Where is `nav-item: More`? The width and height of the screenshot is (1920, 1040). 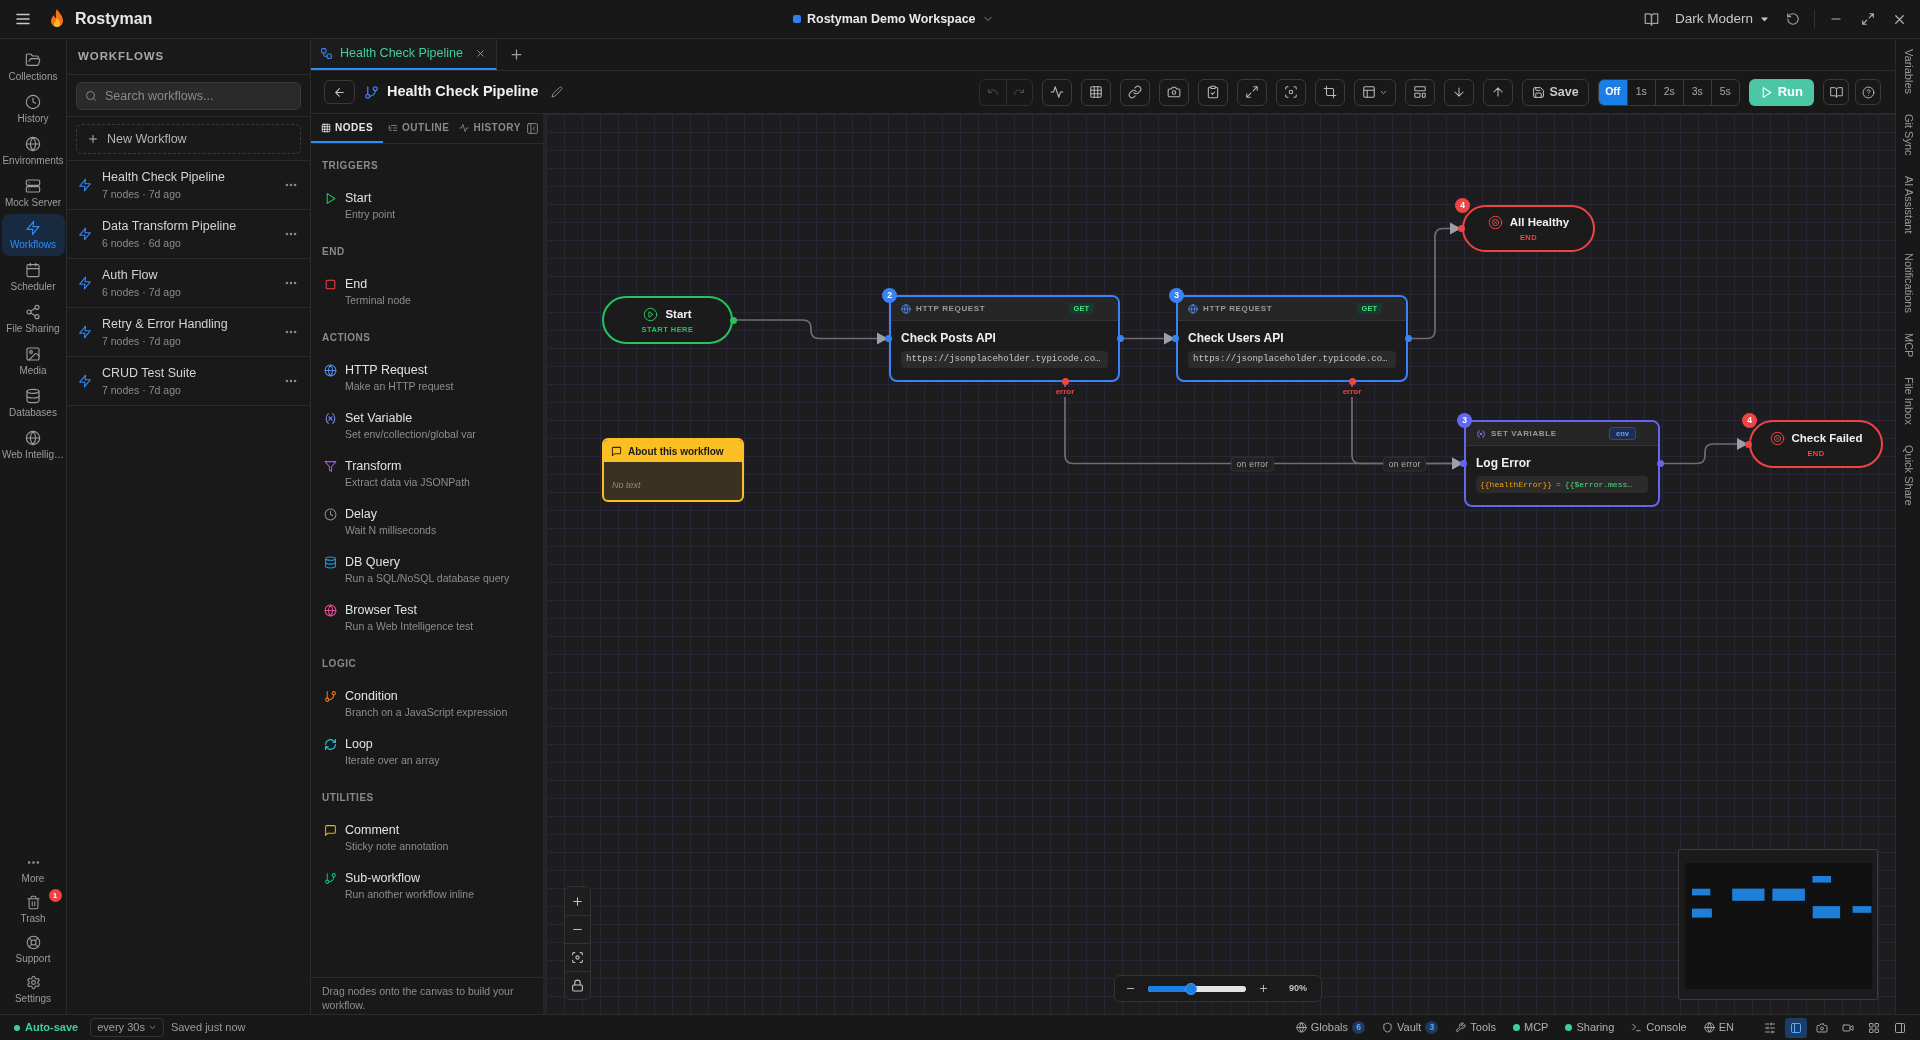
nav-item: More is located at coordinates (33, 870).